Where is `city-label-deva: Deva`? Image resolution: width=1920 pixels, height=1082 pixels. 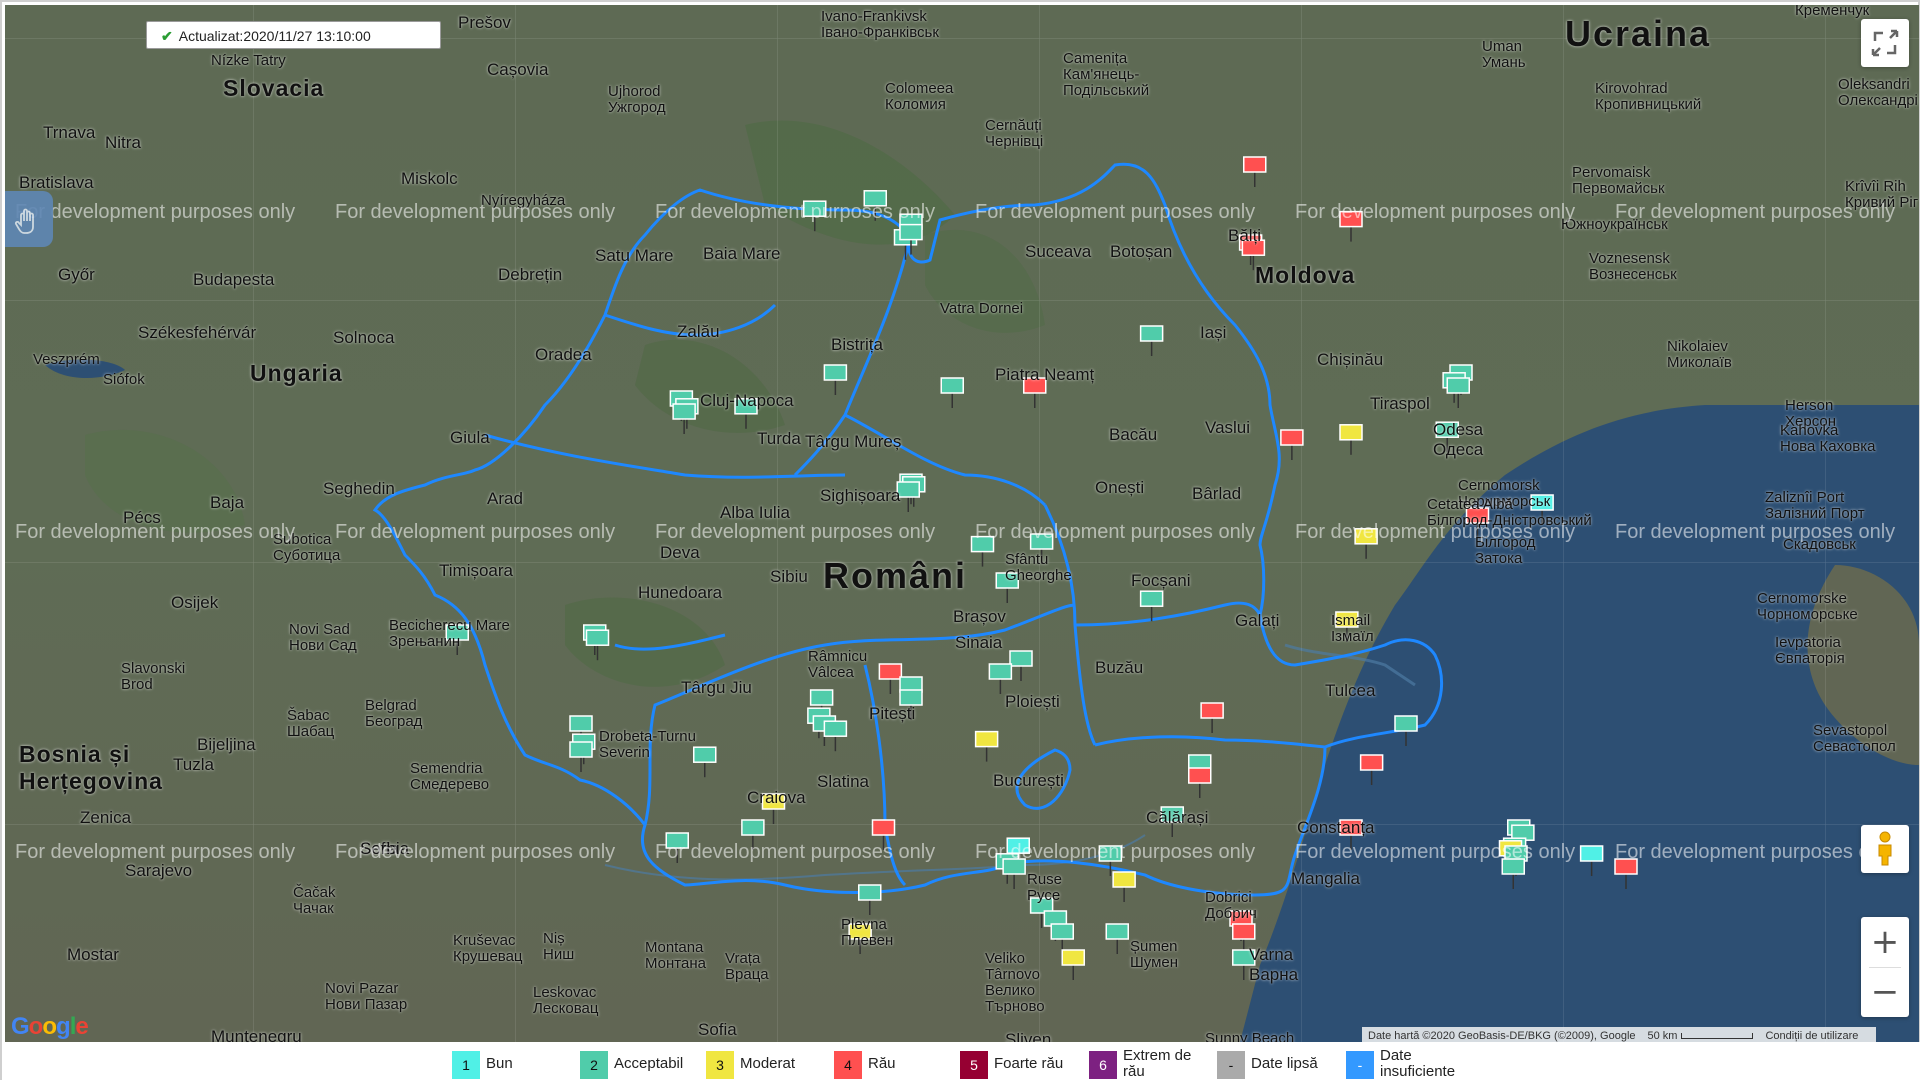
city-label-deva: Deva is located at coordinates (680, 552).